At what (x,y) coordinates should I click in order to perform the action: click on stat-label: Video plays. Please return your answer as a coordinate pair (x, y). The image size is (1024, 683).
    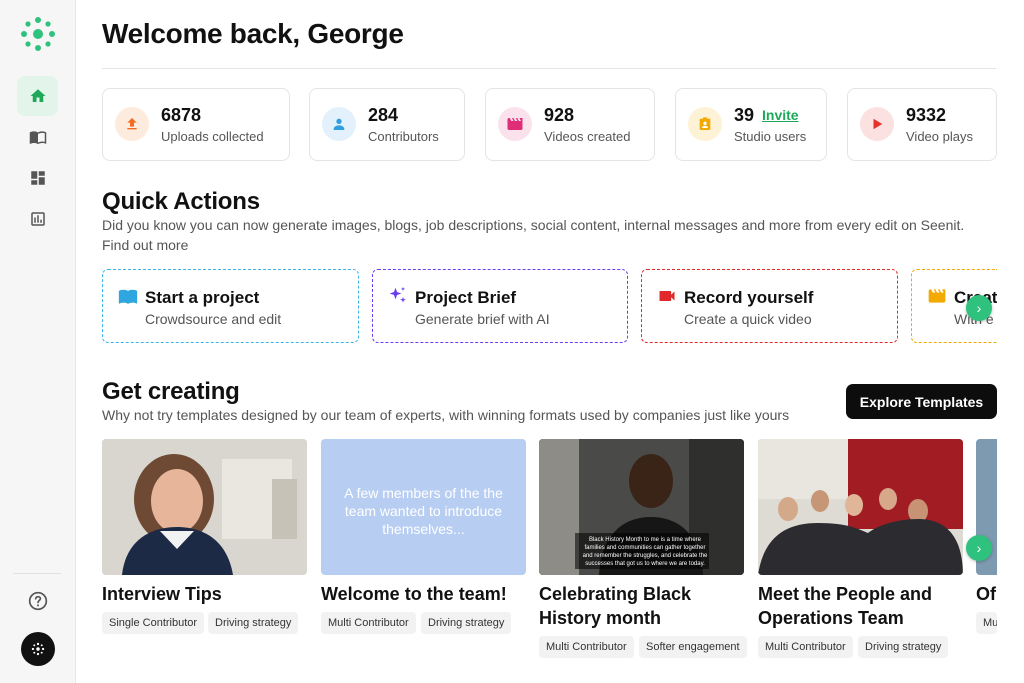
    Looking at the image, I should click on (939, 136).